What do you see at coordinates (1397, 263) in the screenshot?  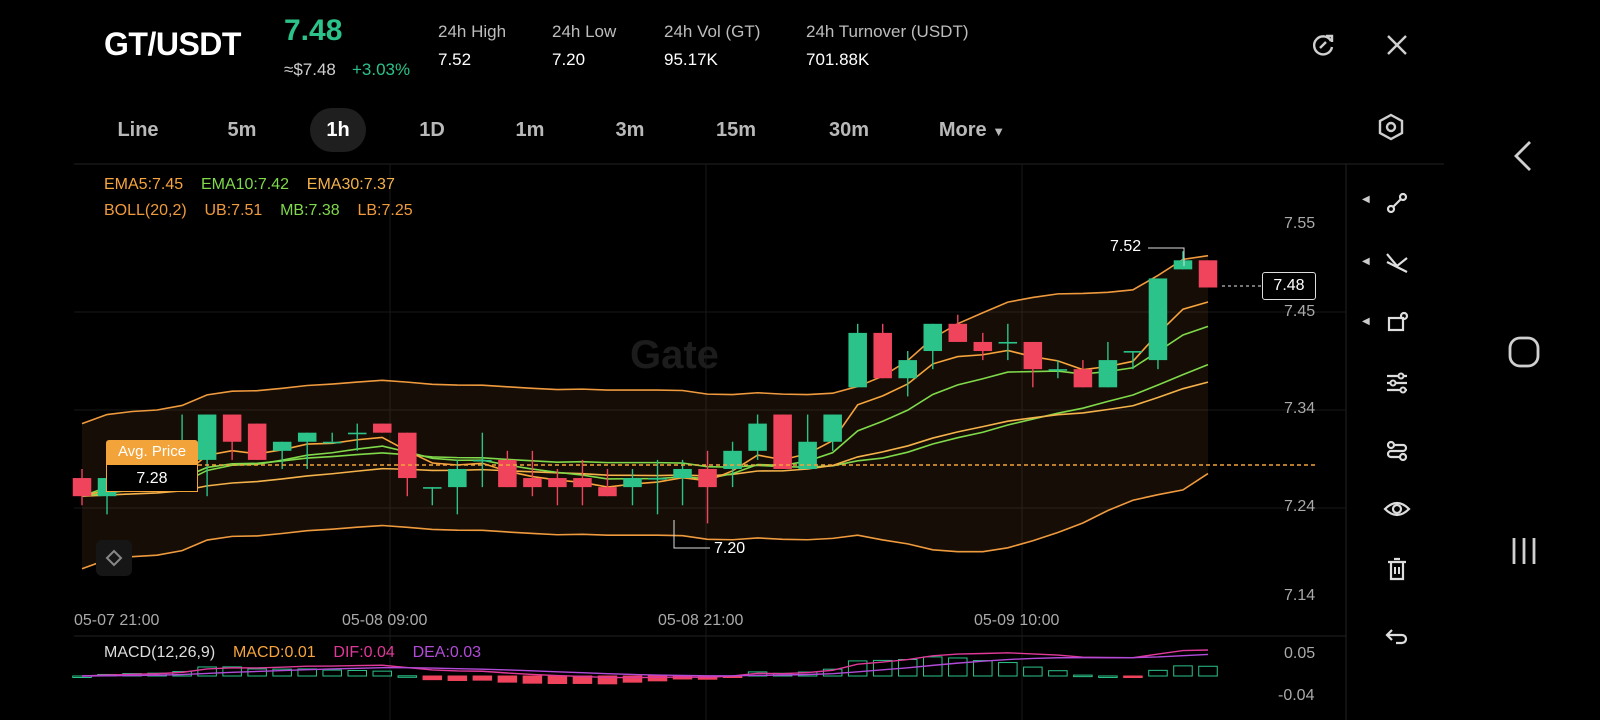 I see `crossing-lines-icon` at bounding box center [1397, 263].